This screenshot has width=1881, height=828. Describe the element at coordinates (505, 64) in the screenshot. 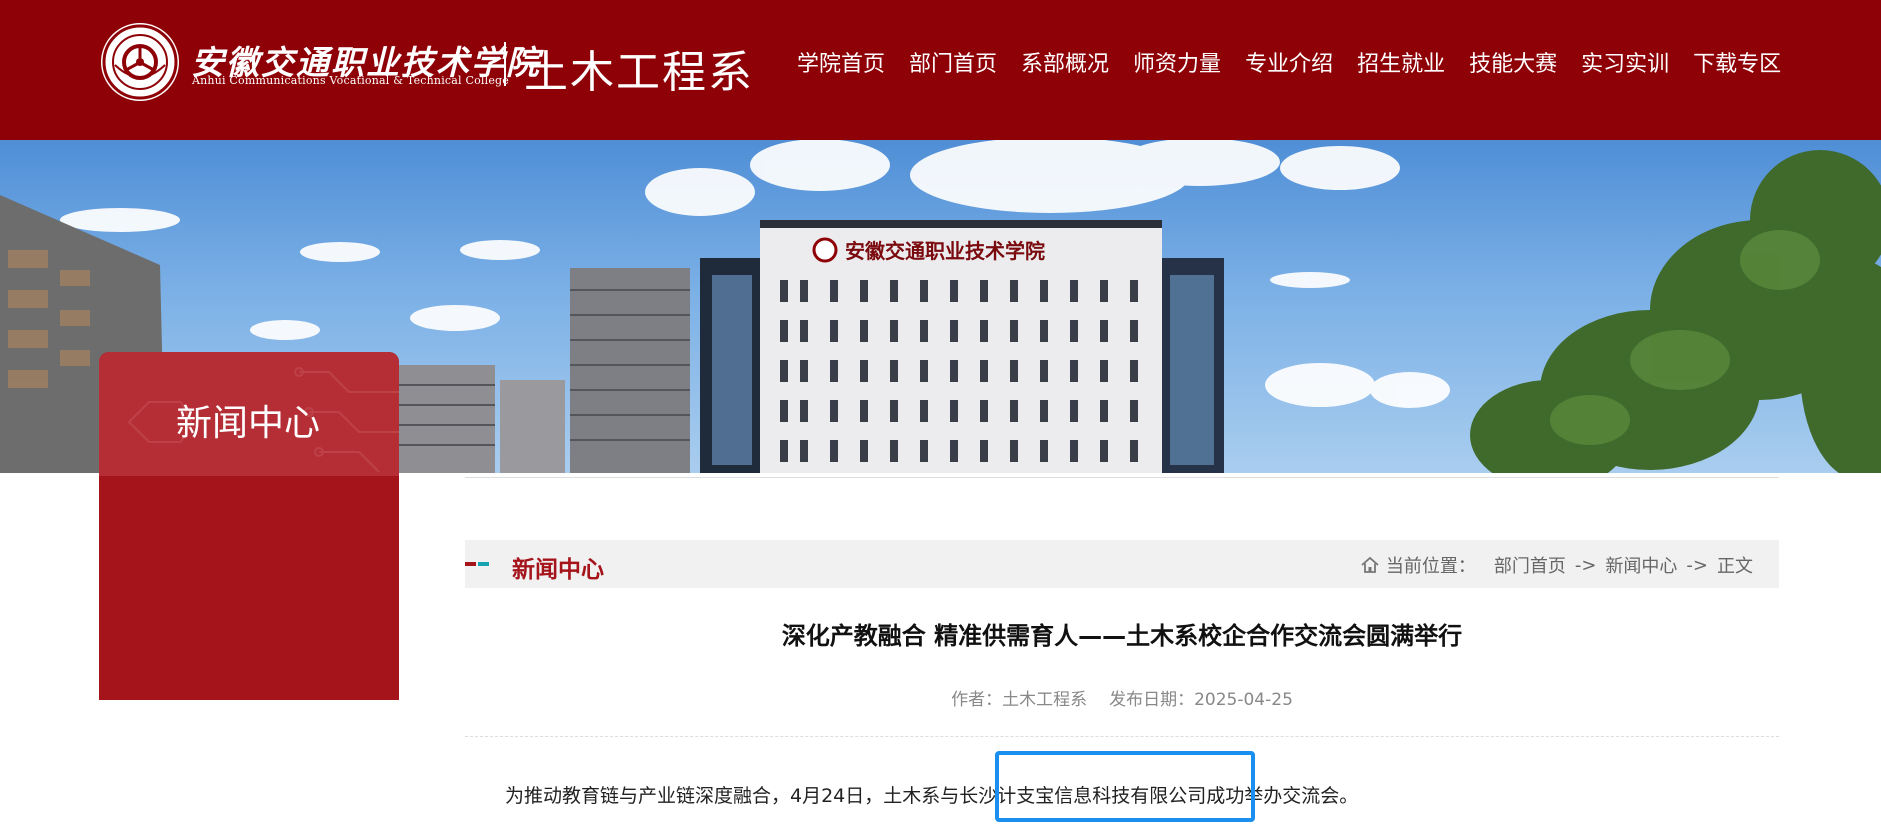

I see `logo-divider` at that location.